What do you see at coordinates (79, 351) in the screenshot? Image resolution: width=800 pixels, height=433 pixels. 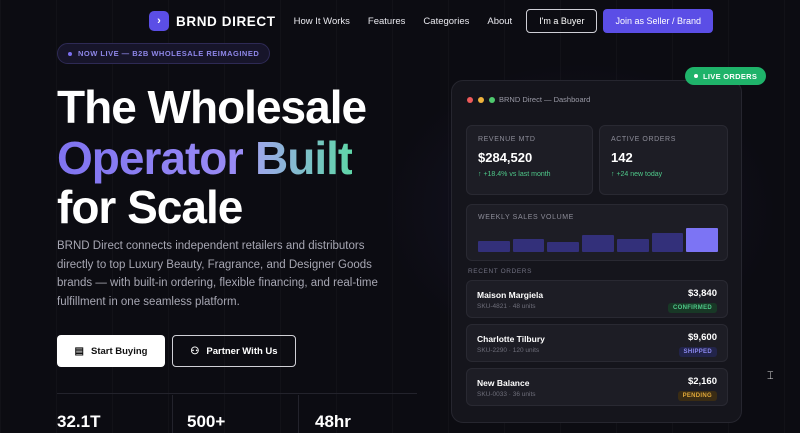 I see `storefront-icon: ▤` at bounding box center [79, 351].